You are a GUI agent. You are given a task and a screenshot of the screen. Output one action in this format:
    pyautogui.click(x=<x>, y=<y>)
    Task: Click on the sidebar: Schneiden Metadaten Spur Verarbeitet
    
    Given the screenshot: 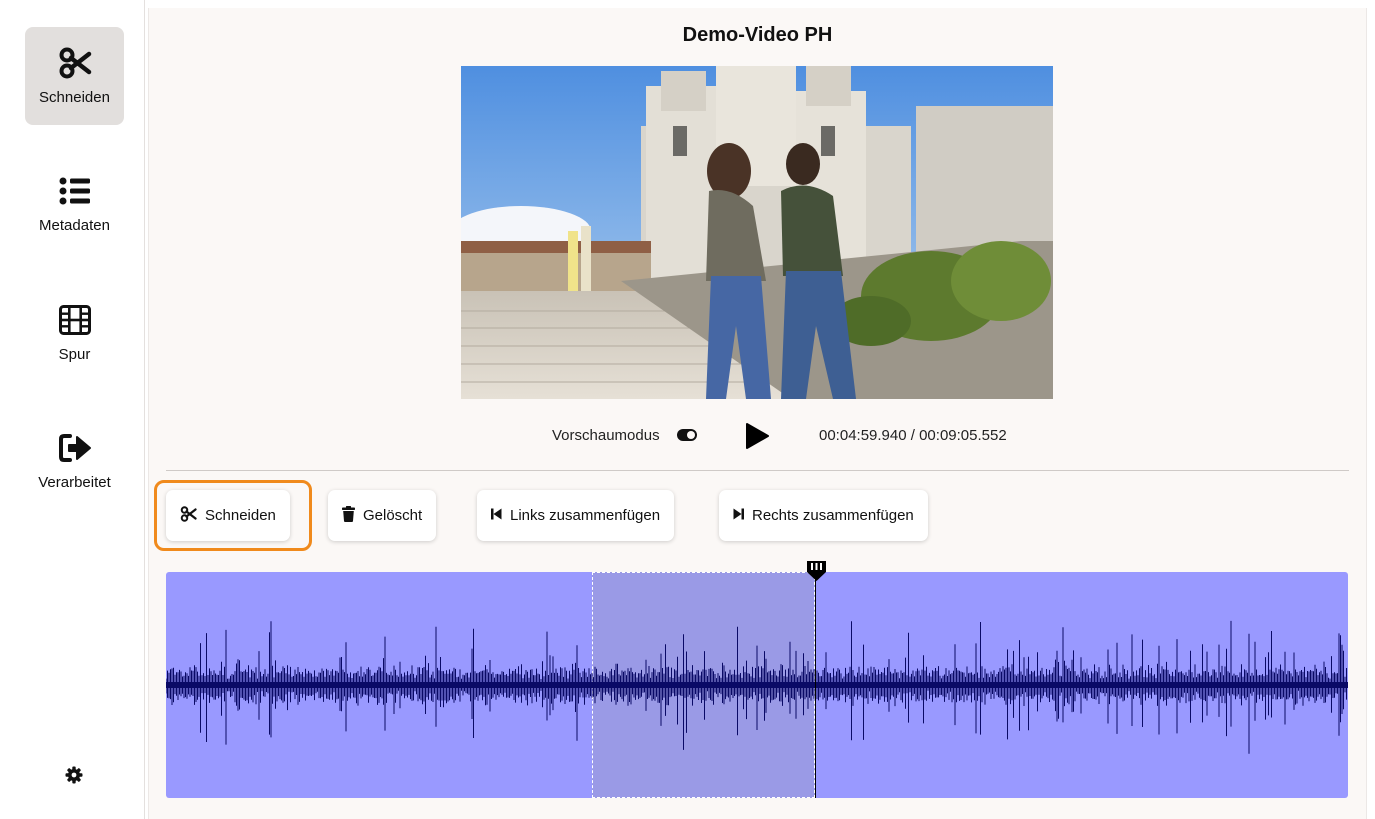 What is the action you would take?
    pyautogui.click(x=72, y=409)
    